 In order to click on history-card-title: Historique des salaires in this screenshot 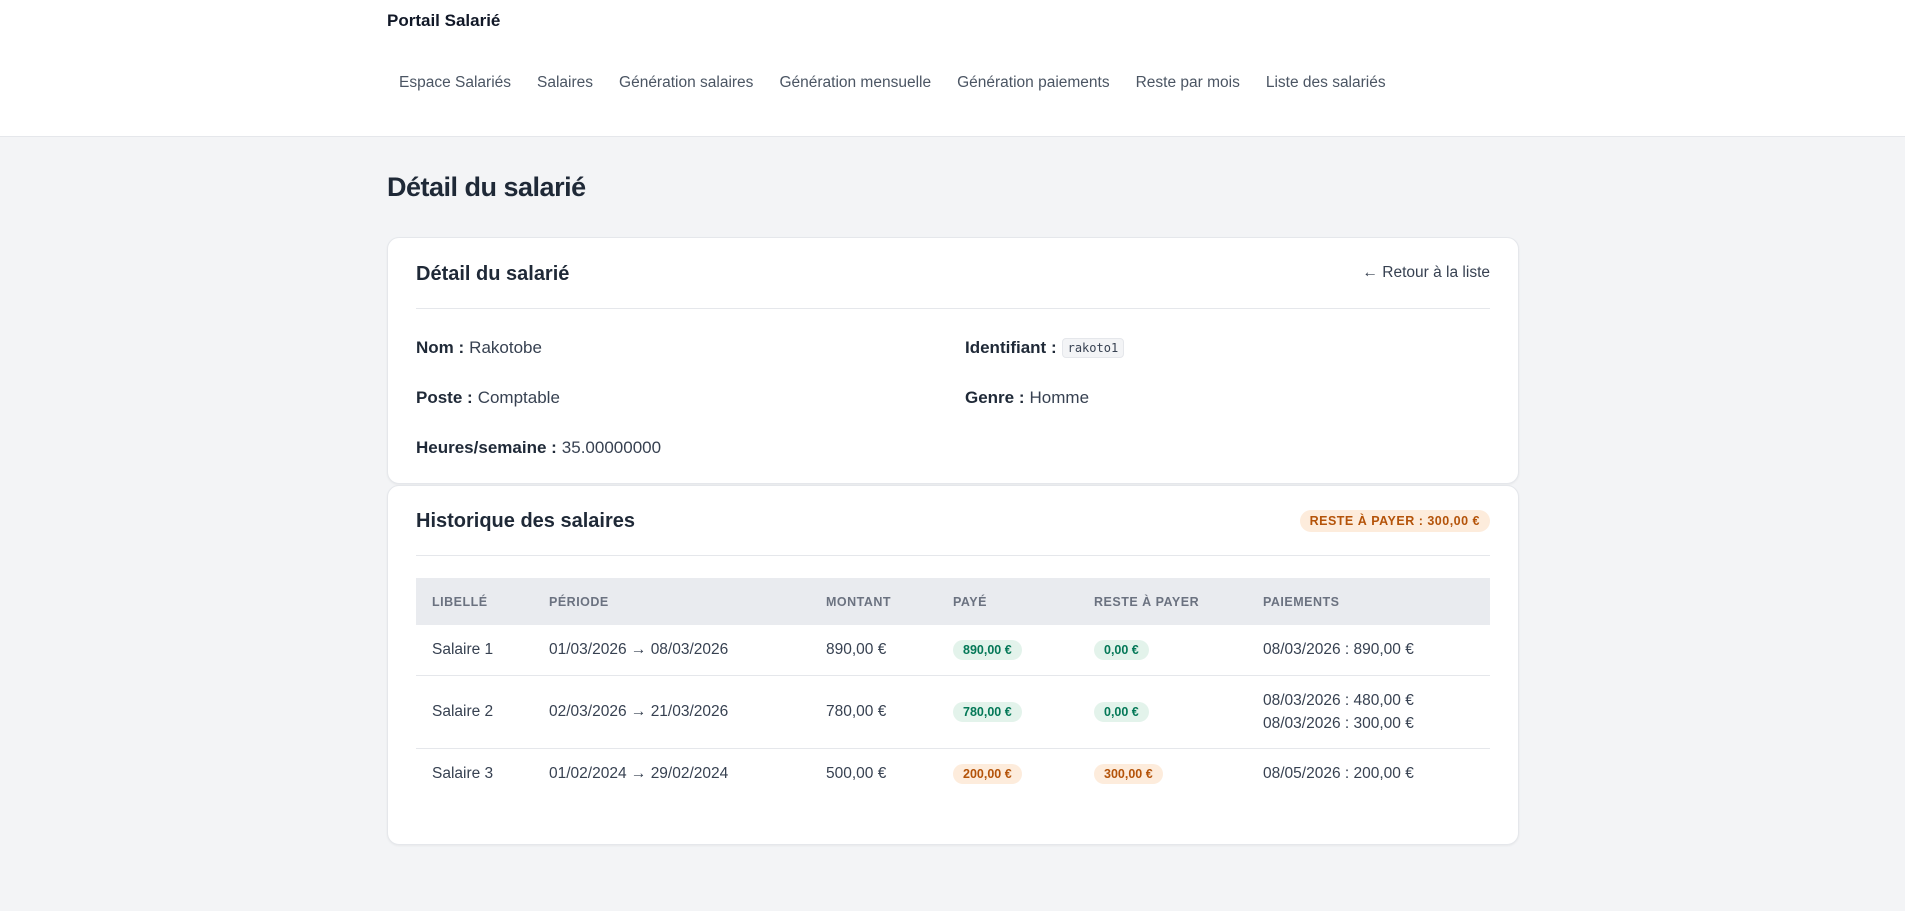, I will do `click(525, 521)`.